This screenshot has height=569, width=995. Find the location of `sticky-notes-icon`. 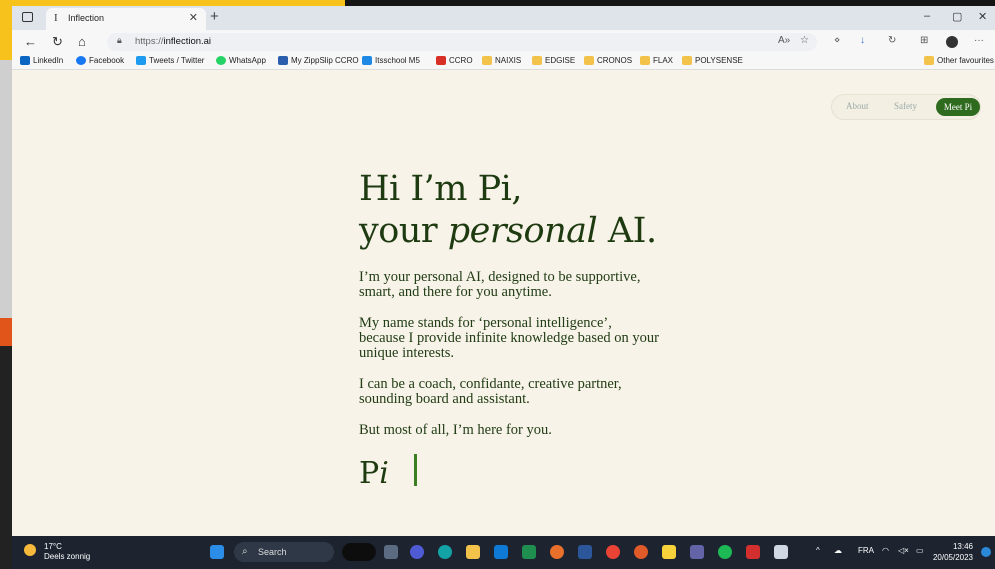

sticky-notes-icon is located at coordinates (669, 552).